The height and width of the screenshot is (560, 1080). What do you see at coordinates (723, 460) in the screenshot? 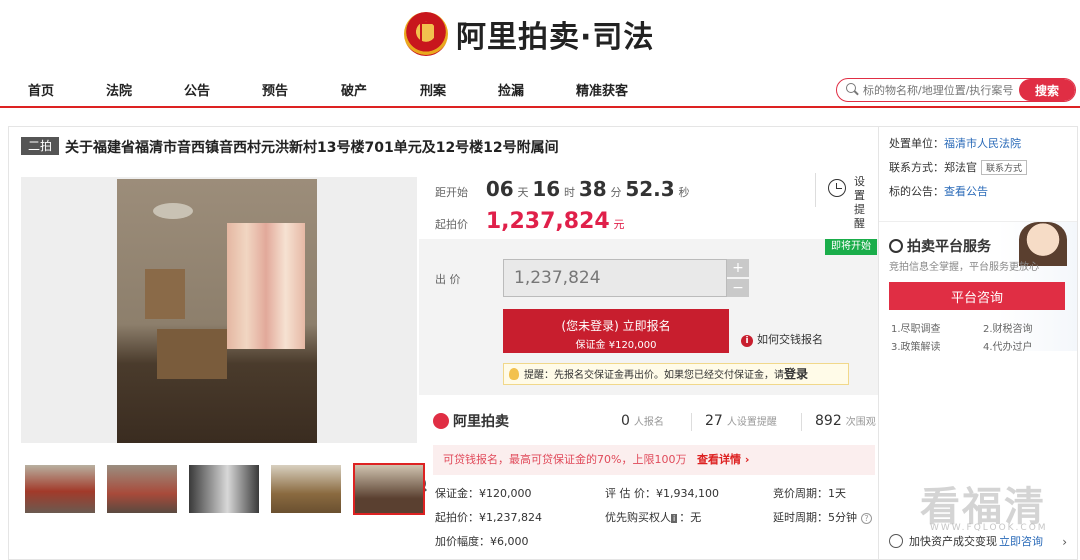
I see `loan-details-link: 查看详情 ›` at bounding box center [723, 460].